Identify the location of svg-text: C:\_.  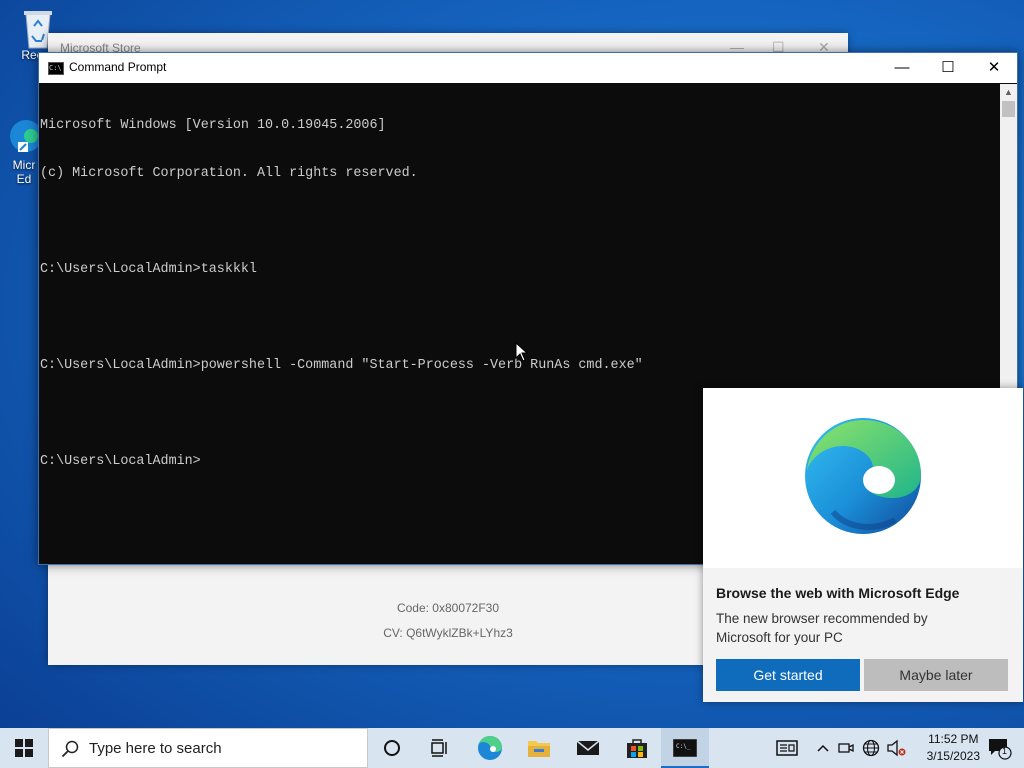
(683, 746).